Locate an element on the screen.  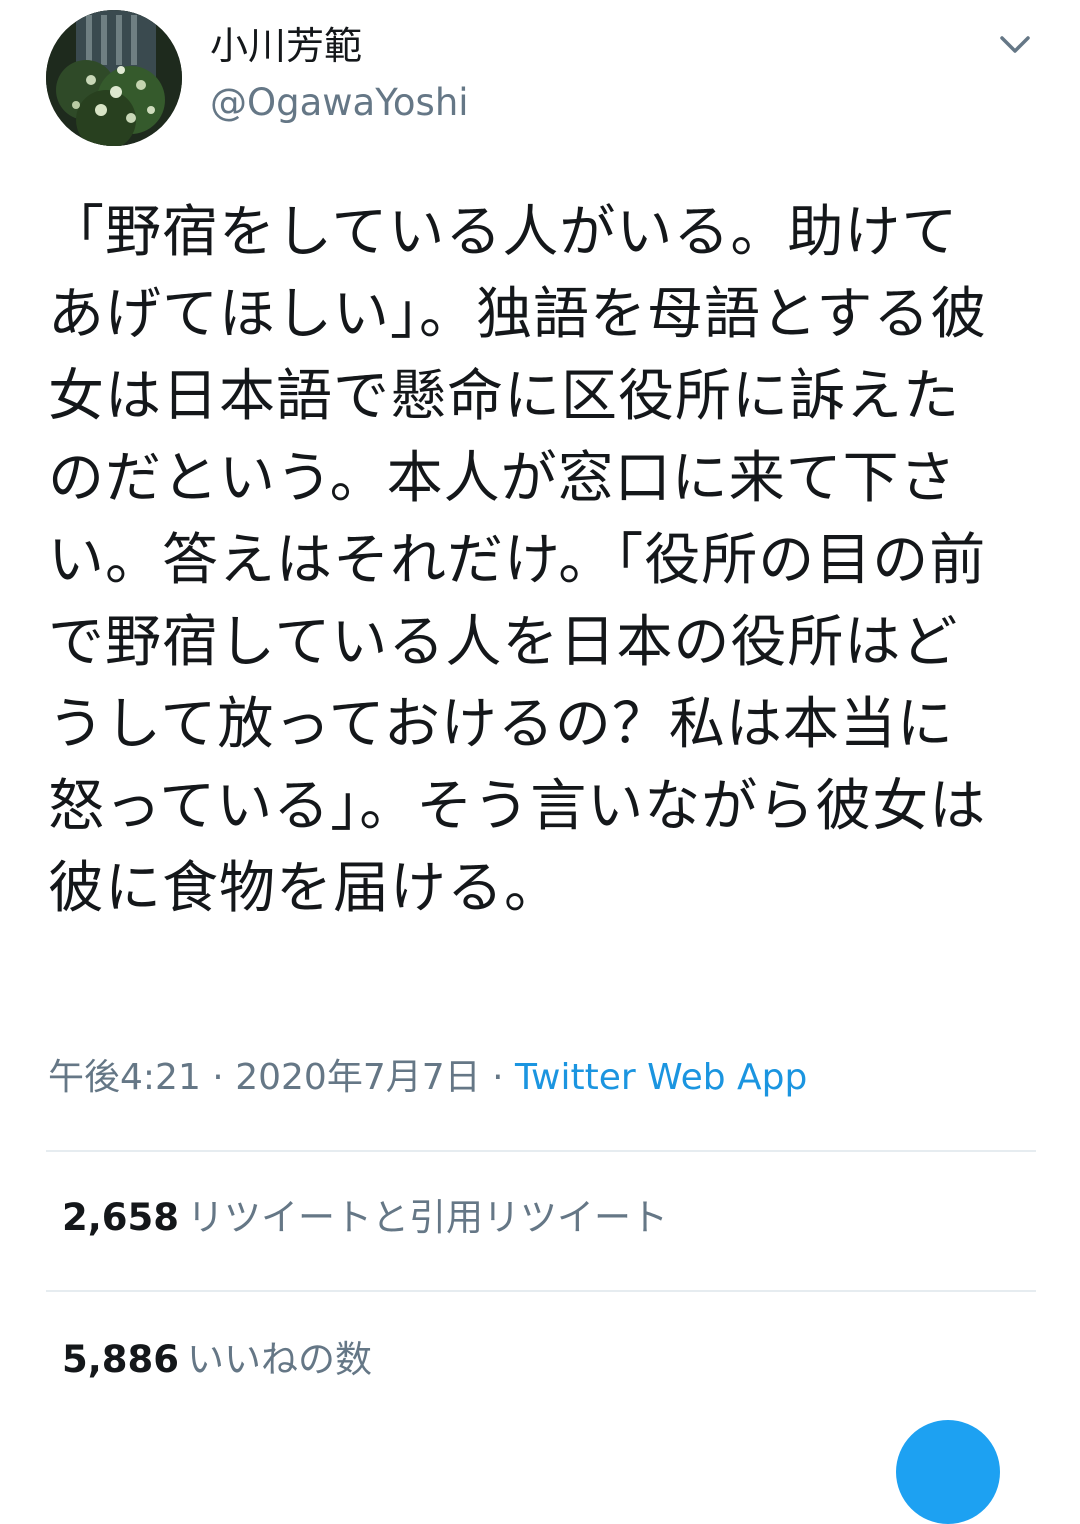
compose-button is located at coordinates (948, 1472).